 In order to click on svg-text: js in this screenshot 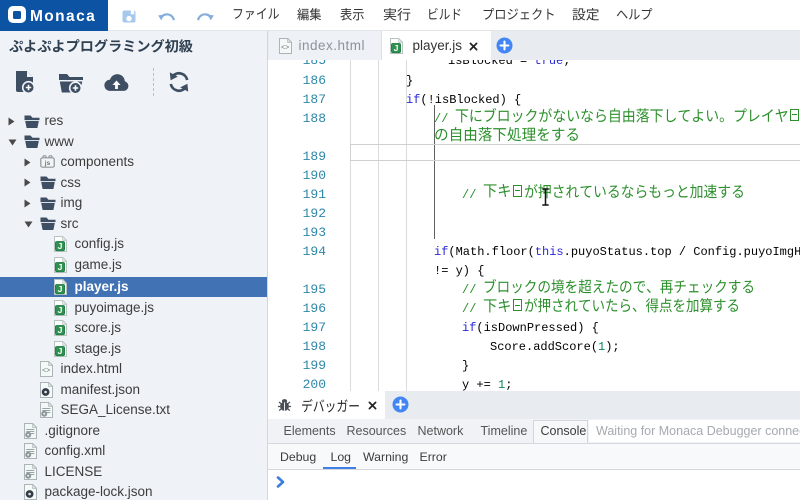, I will do `click(47, 163)`.